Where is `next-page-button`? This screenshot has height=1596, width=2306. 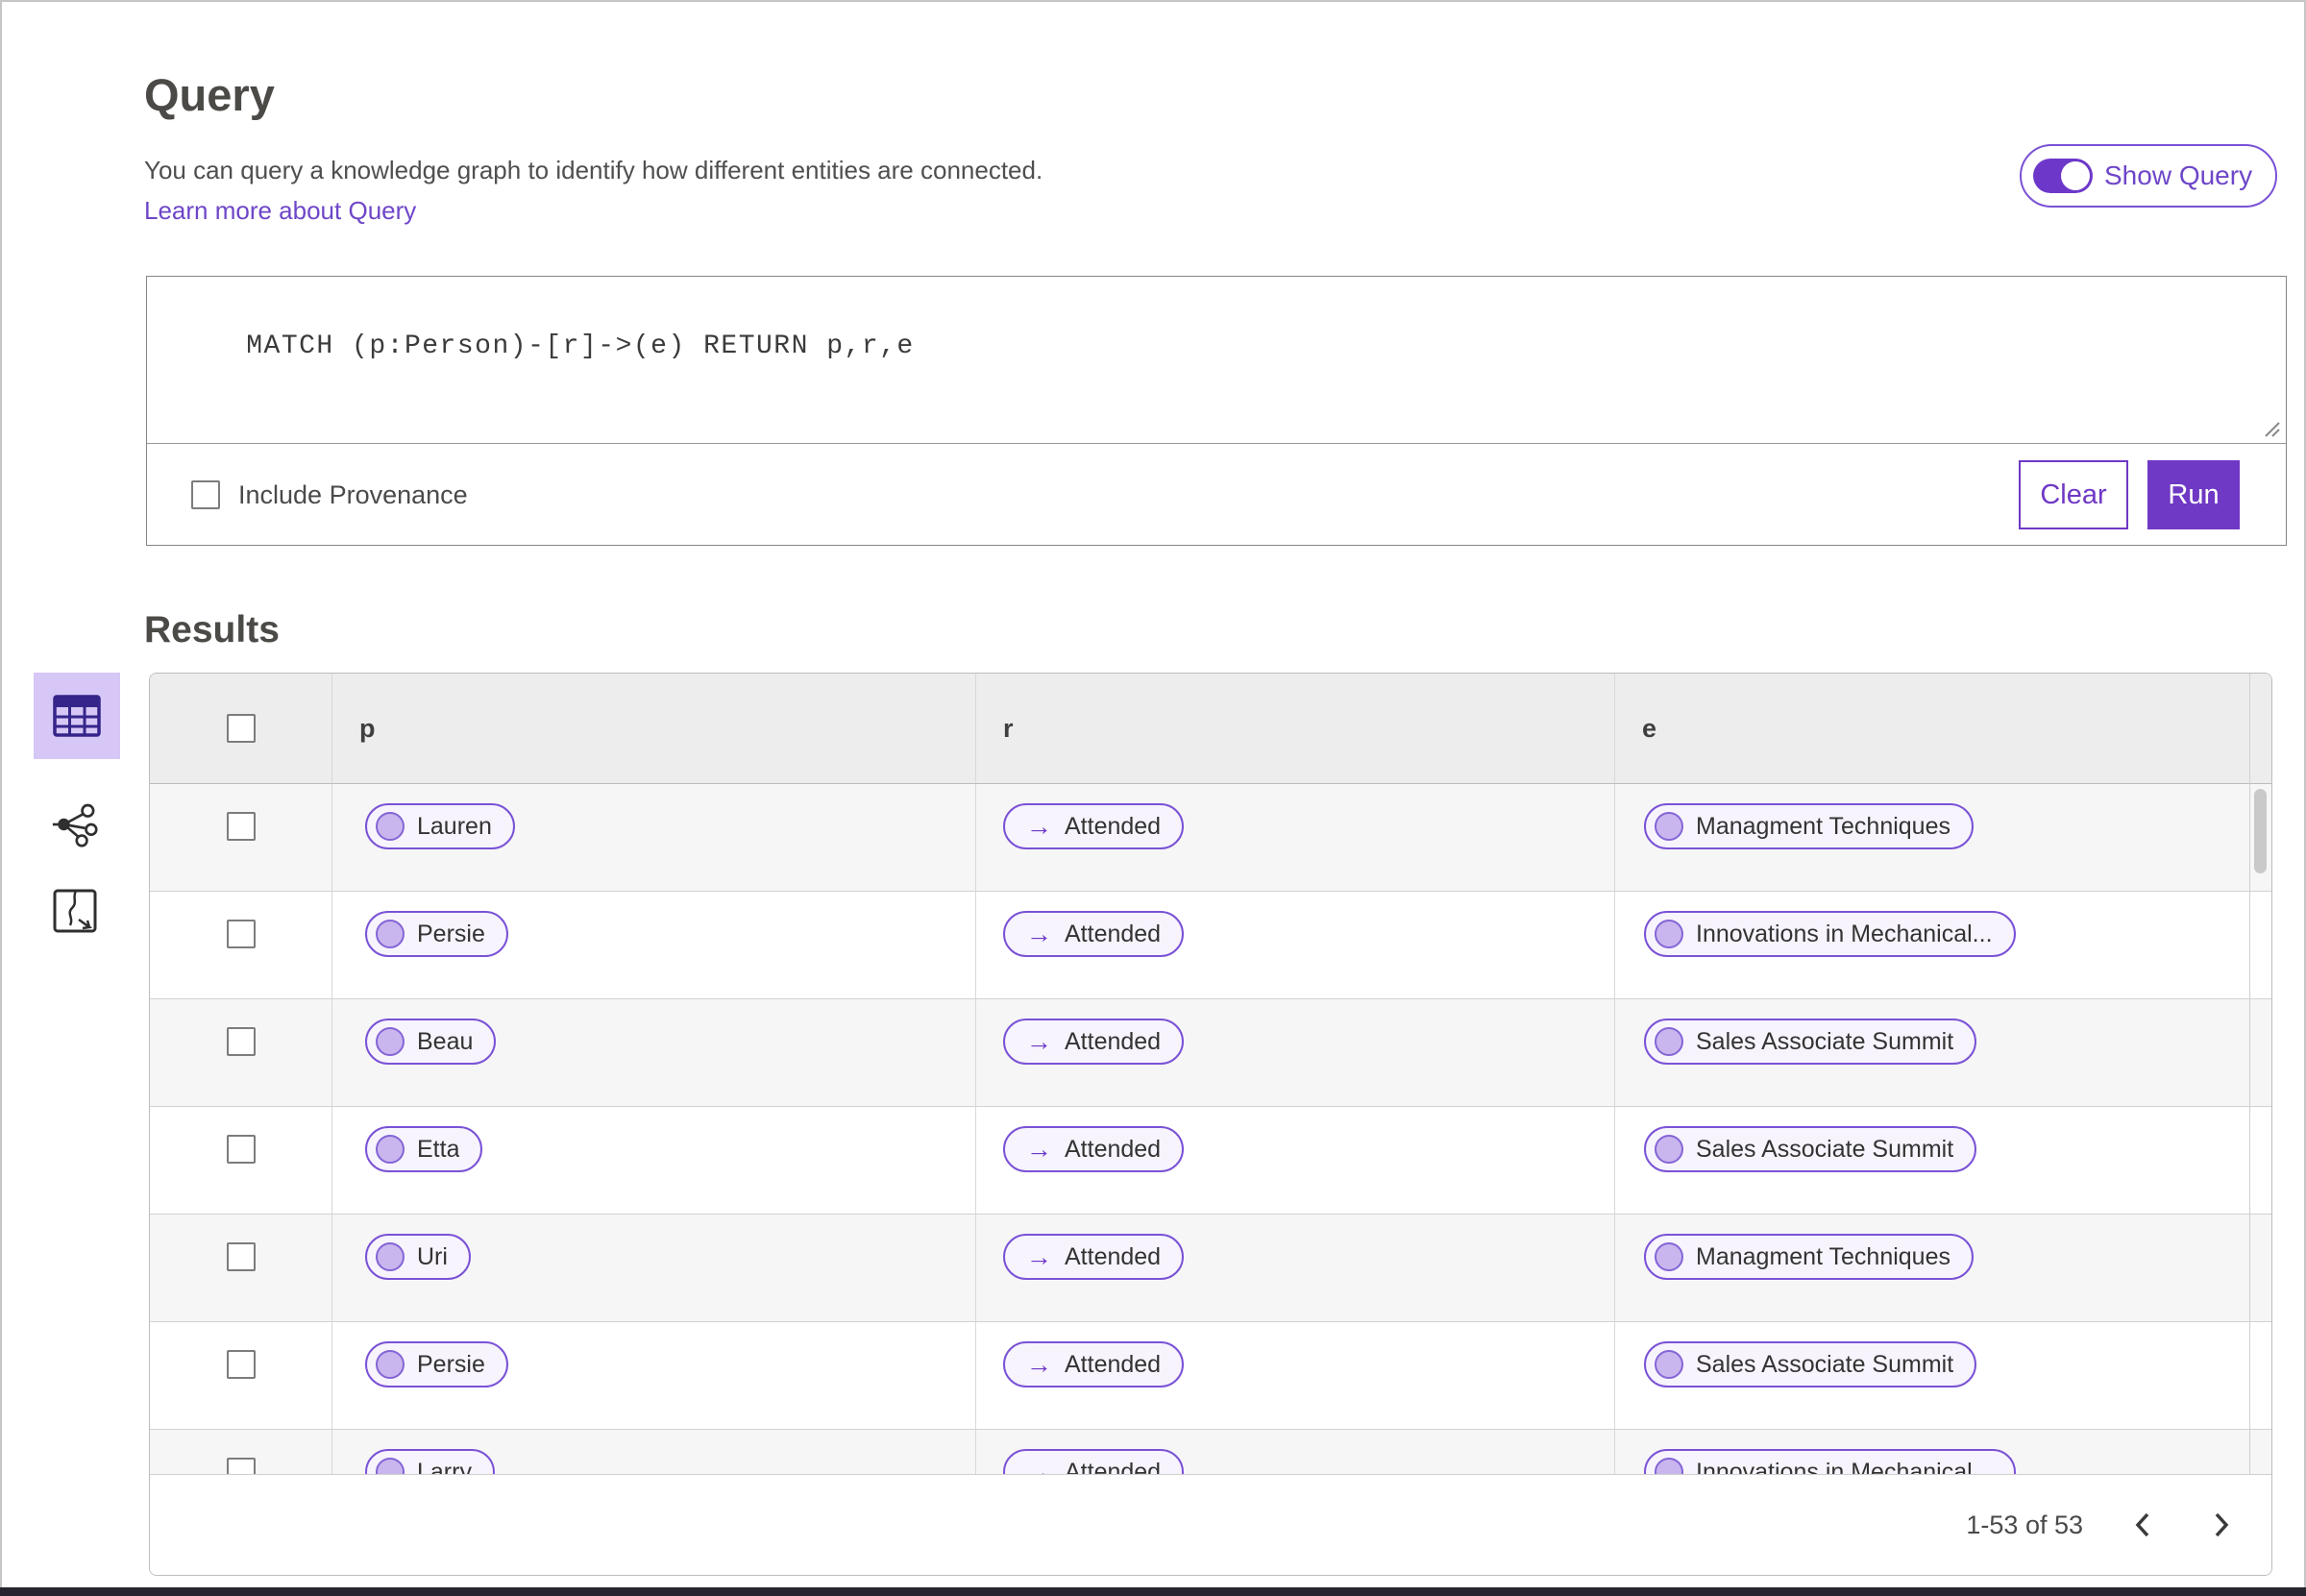
next-page-button is located at coordinates (2221, 1525).